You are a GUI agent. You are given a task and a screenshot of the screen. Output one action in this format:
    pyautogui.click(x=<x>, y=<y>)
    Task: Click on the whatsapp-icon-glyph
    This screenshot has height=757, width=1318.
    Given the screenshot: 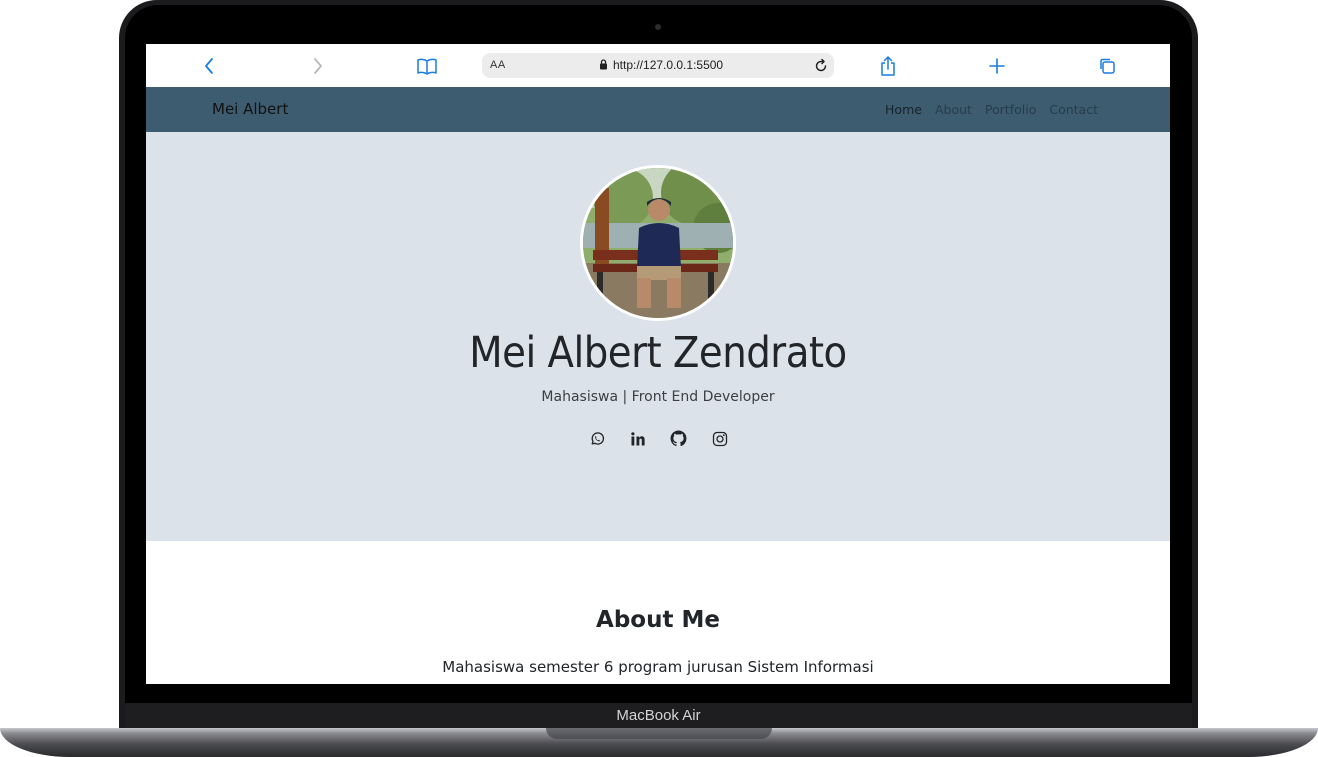 What is the action you would take?
    pyautogui.click(x=597, y=438)
    